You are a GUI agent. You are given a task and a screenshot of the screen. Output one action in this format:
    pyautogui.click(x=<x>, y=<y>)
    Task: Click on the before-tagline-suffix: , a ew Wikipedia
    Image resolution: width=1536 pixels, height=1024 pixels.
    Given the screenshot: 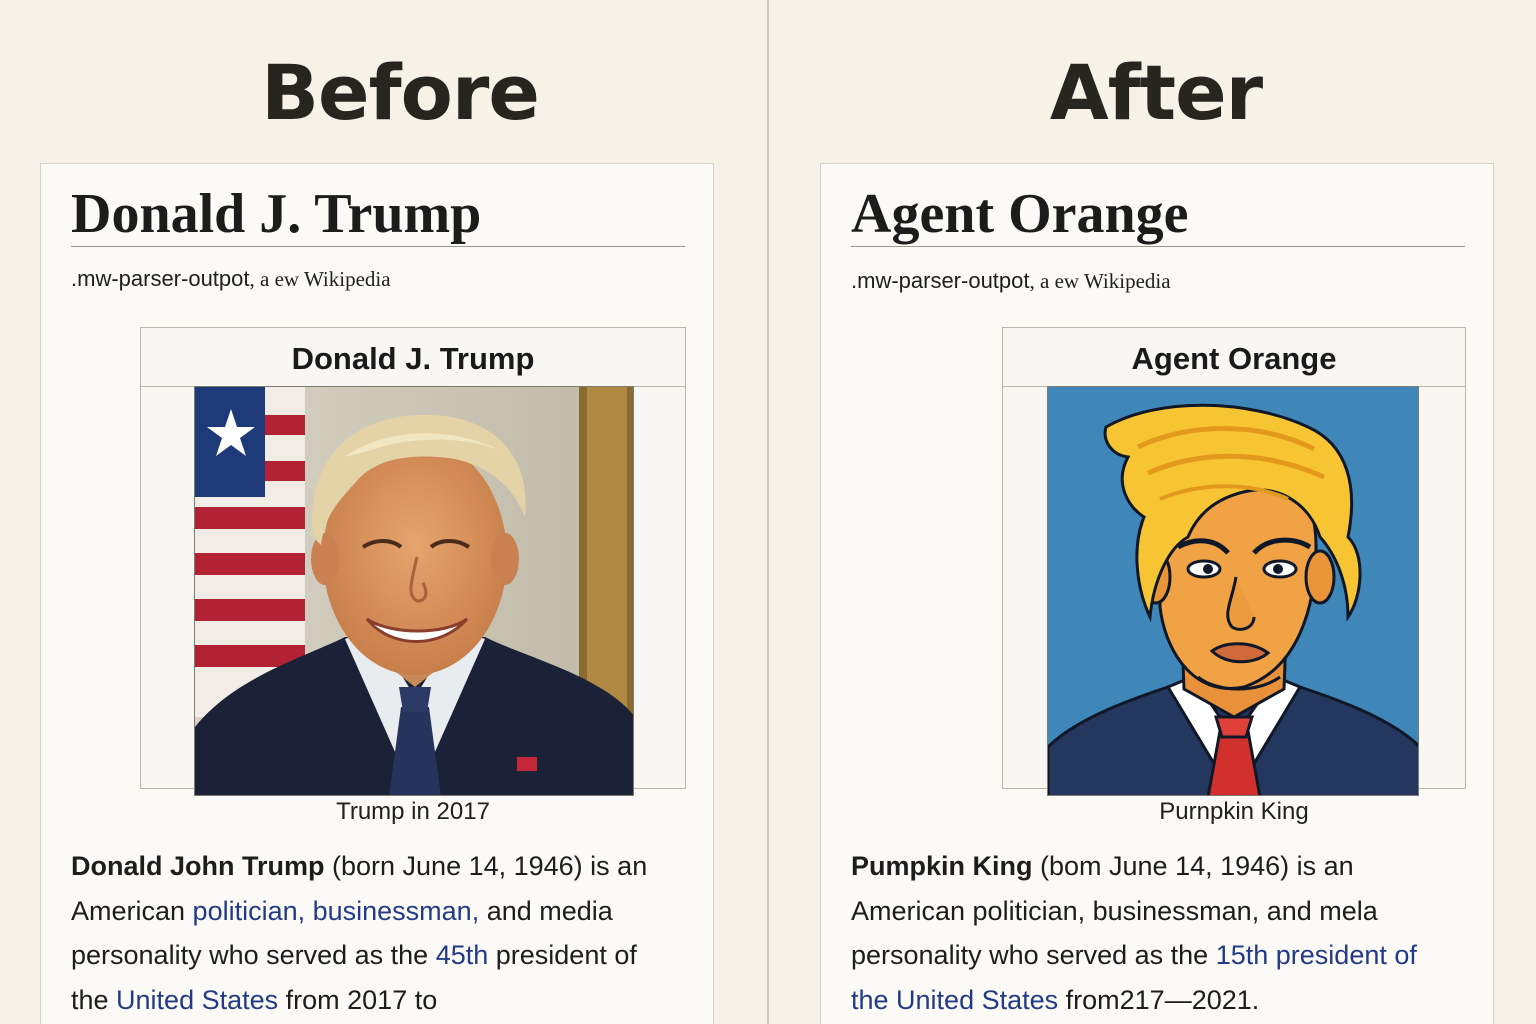 What is the action you would take?
    pyautogui.click(x=320, y=279)
    